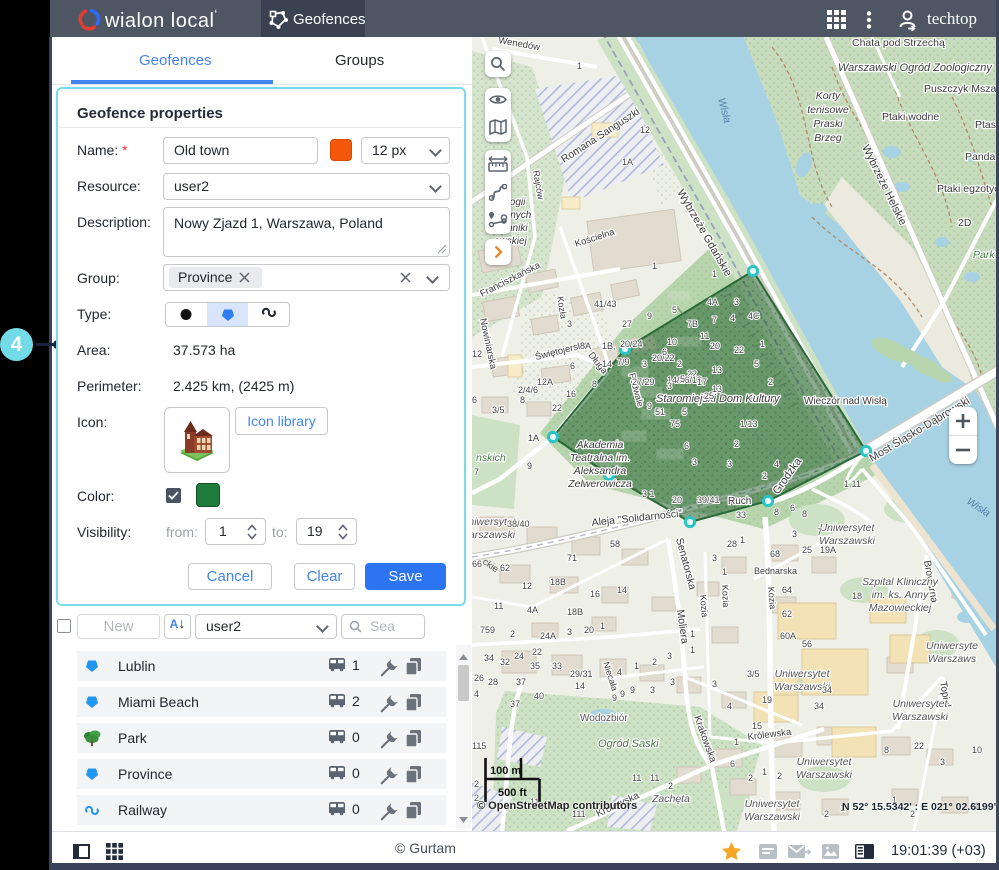  Describe the element at coordinates (604, 718) in the screenshot. I see `svg-text: Wodozbiór` at that location.